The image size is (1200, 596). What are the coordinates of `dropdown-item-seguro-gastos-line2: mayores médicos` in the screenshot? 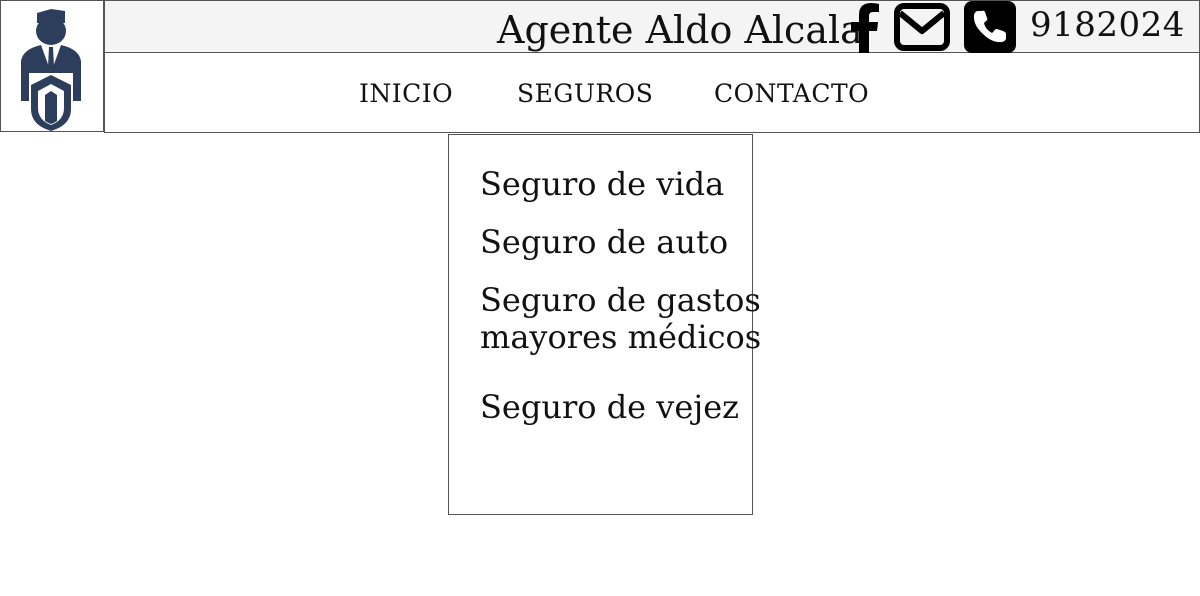 It's located at (620, 337).